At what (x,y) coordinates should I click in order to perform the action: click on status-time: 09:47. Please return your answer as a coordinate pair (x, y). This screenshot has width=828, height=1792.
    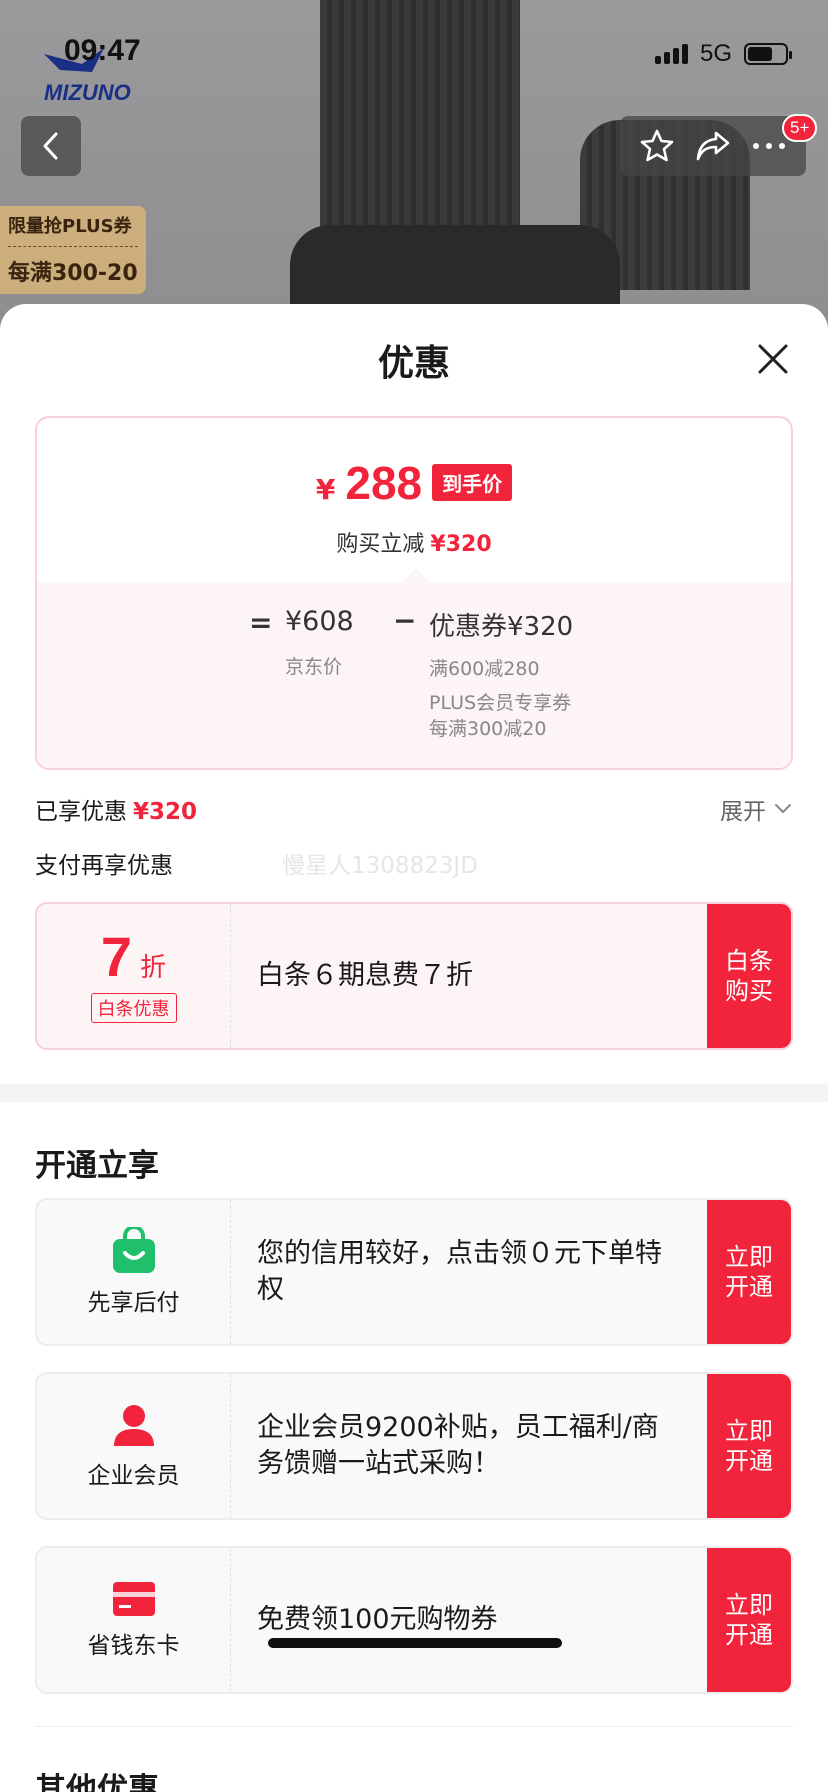
    Looking at the image, I should click on (102, 50).